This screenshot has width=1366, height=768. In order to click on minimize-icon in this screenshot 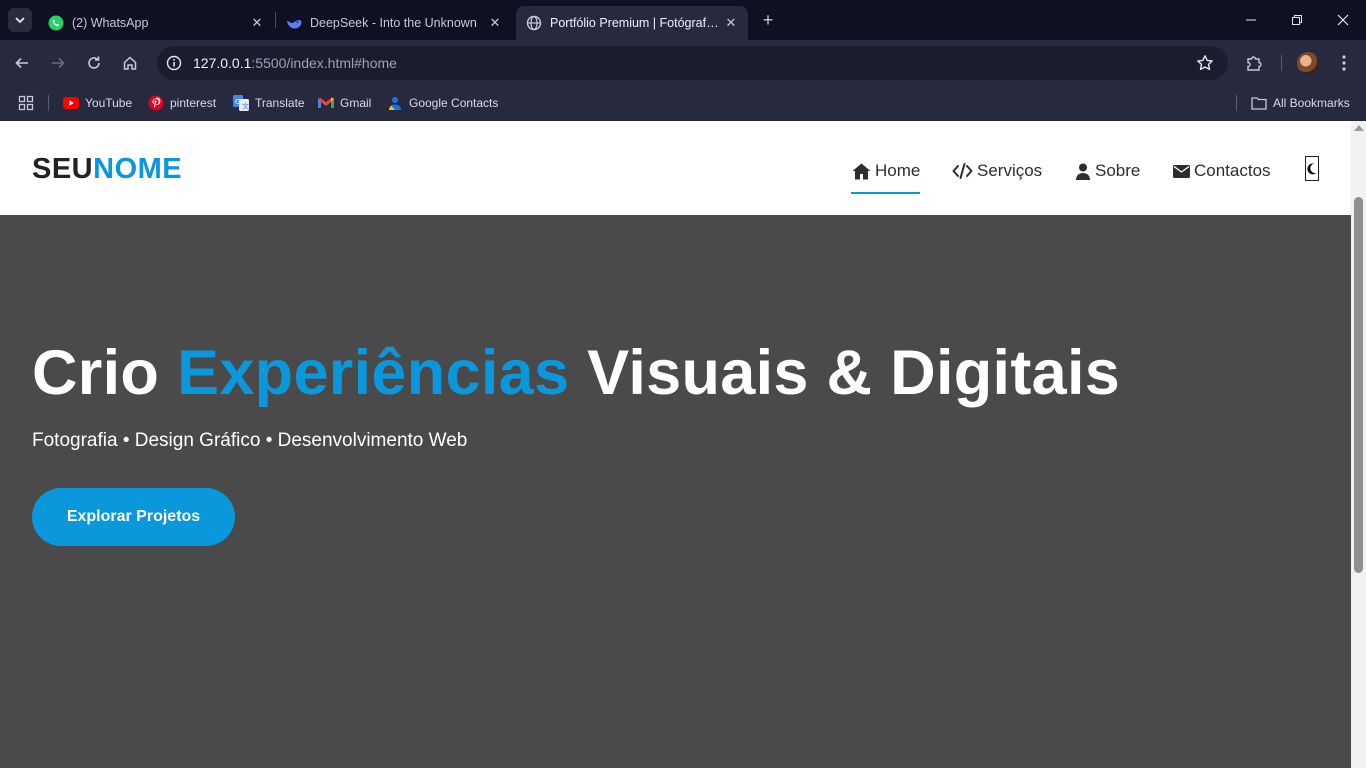, I will do `click(1251, 20)`.